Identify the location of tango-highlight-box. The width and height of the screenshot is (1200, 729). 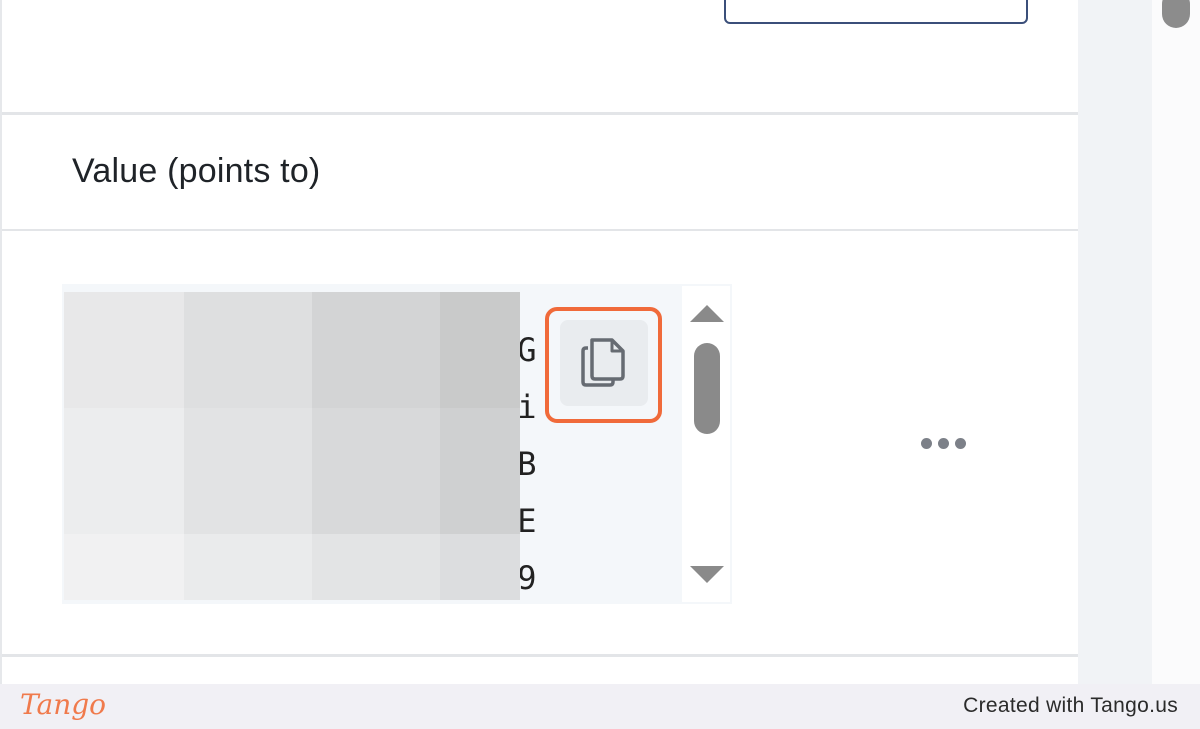
(603, 365).